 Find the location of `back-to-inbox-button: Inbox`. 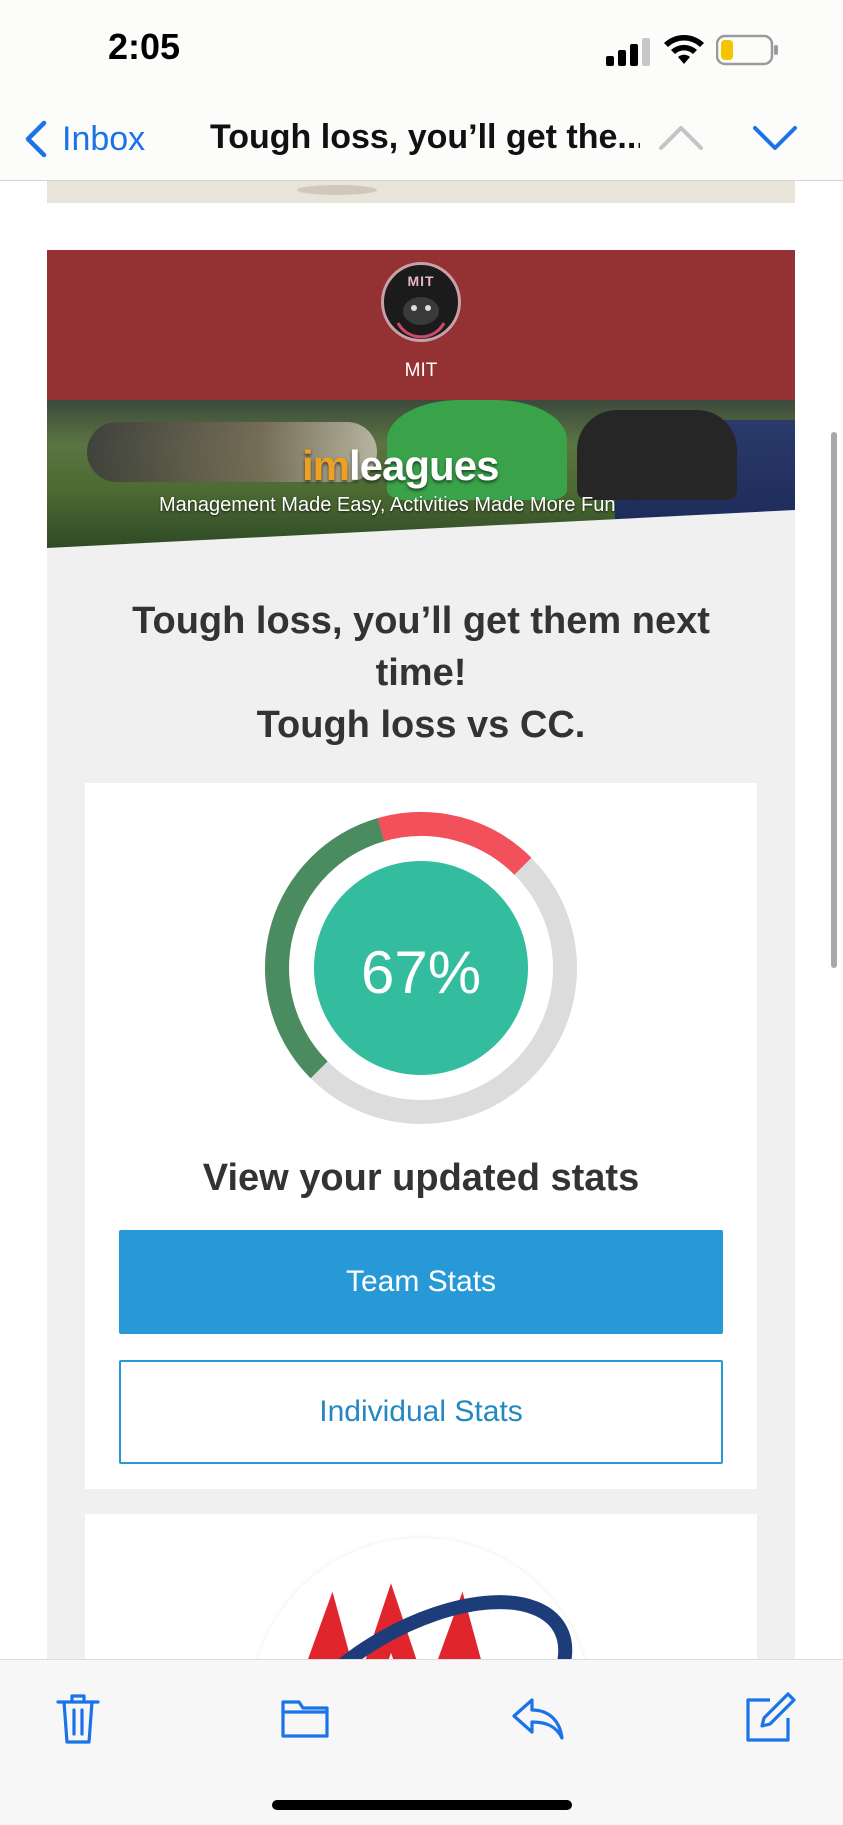

back-to-inbox-button: Inbox is located at coordinates (83, 139).